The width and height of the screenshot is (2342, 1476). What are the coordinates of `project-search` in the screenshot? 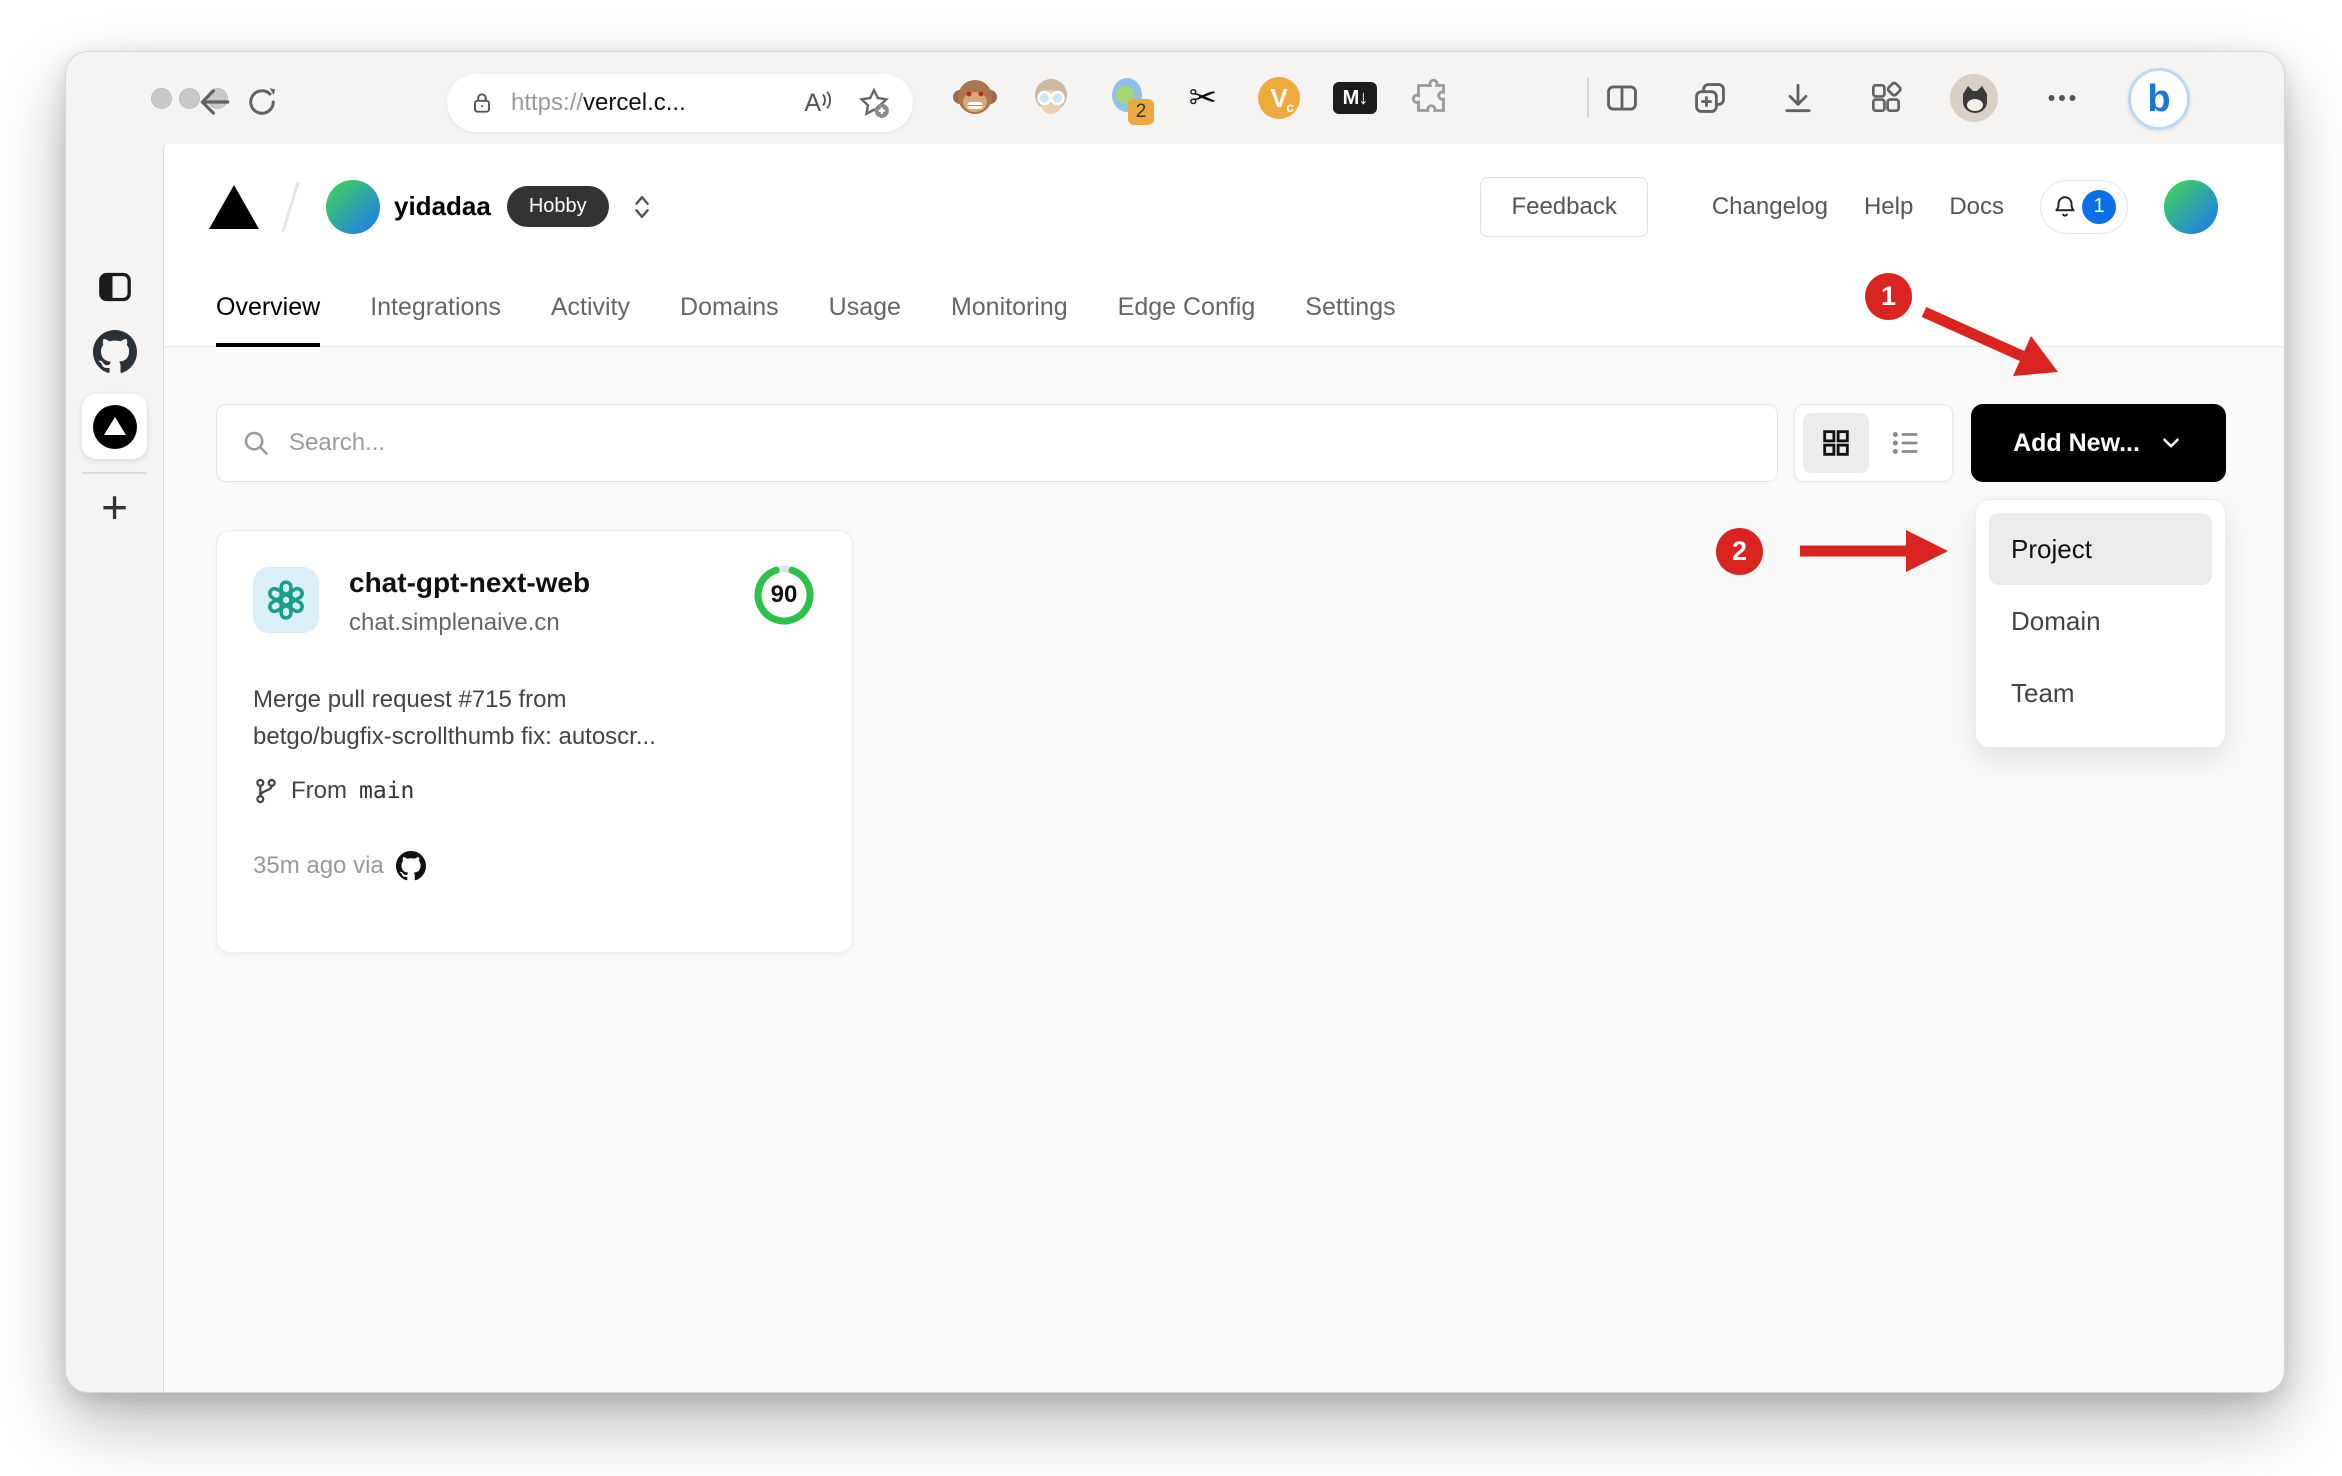 It's located at (997, 443).